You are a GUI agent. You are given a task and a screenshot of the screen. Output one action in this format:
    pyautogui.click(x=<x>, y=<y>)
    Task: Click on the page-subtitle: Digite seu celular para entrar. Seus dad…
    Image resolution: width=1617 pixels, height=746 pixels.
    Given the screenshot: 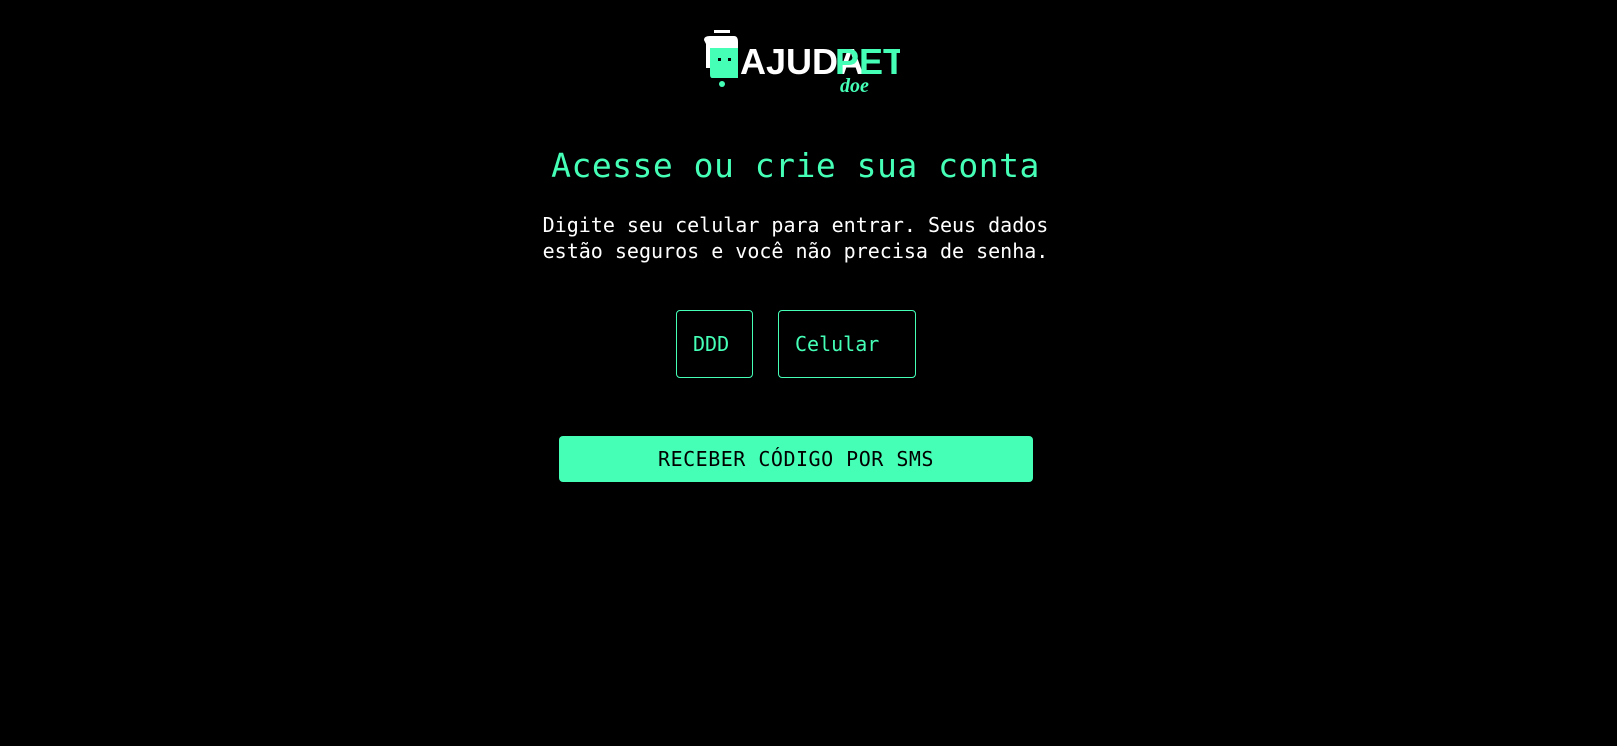 What is the action you would take?
    pyautogui.click(x=795, y=238)
    